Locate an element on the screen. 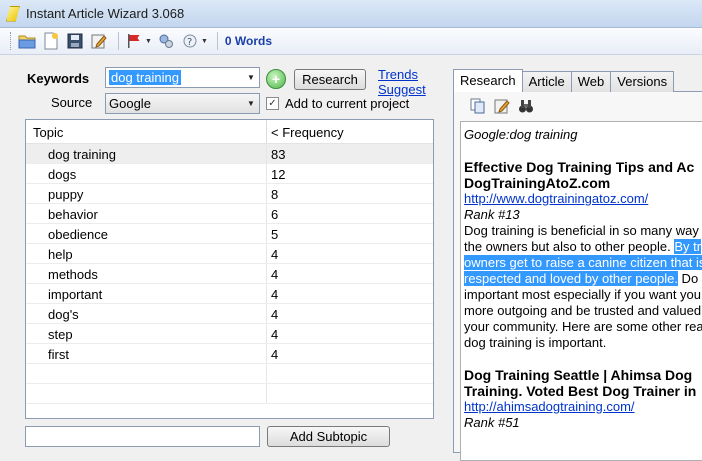  table-row: first 4 is located at coordinates (229, 354).